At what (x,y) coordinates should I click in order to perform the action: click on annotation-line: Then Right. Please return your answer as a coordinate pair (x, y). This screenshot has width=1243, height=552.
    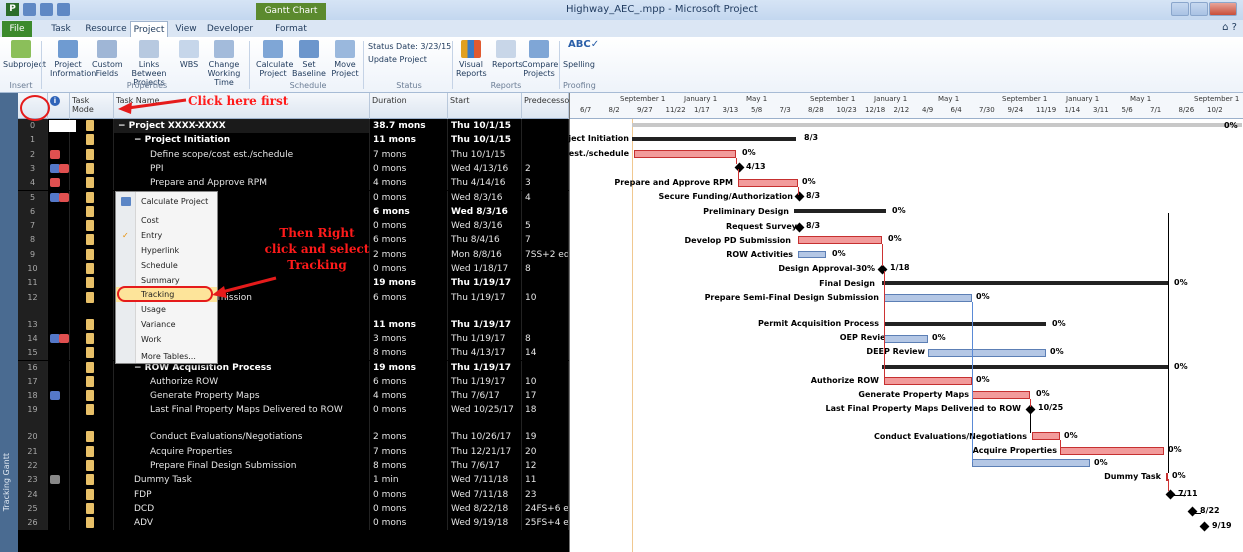
    Looking at the image, I should click on (317, 233).